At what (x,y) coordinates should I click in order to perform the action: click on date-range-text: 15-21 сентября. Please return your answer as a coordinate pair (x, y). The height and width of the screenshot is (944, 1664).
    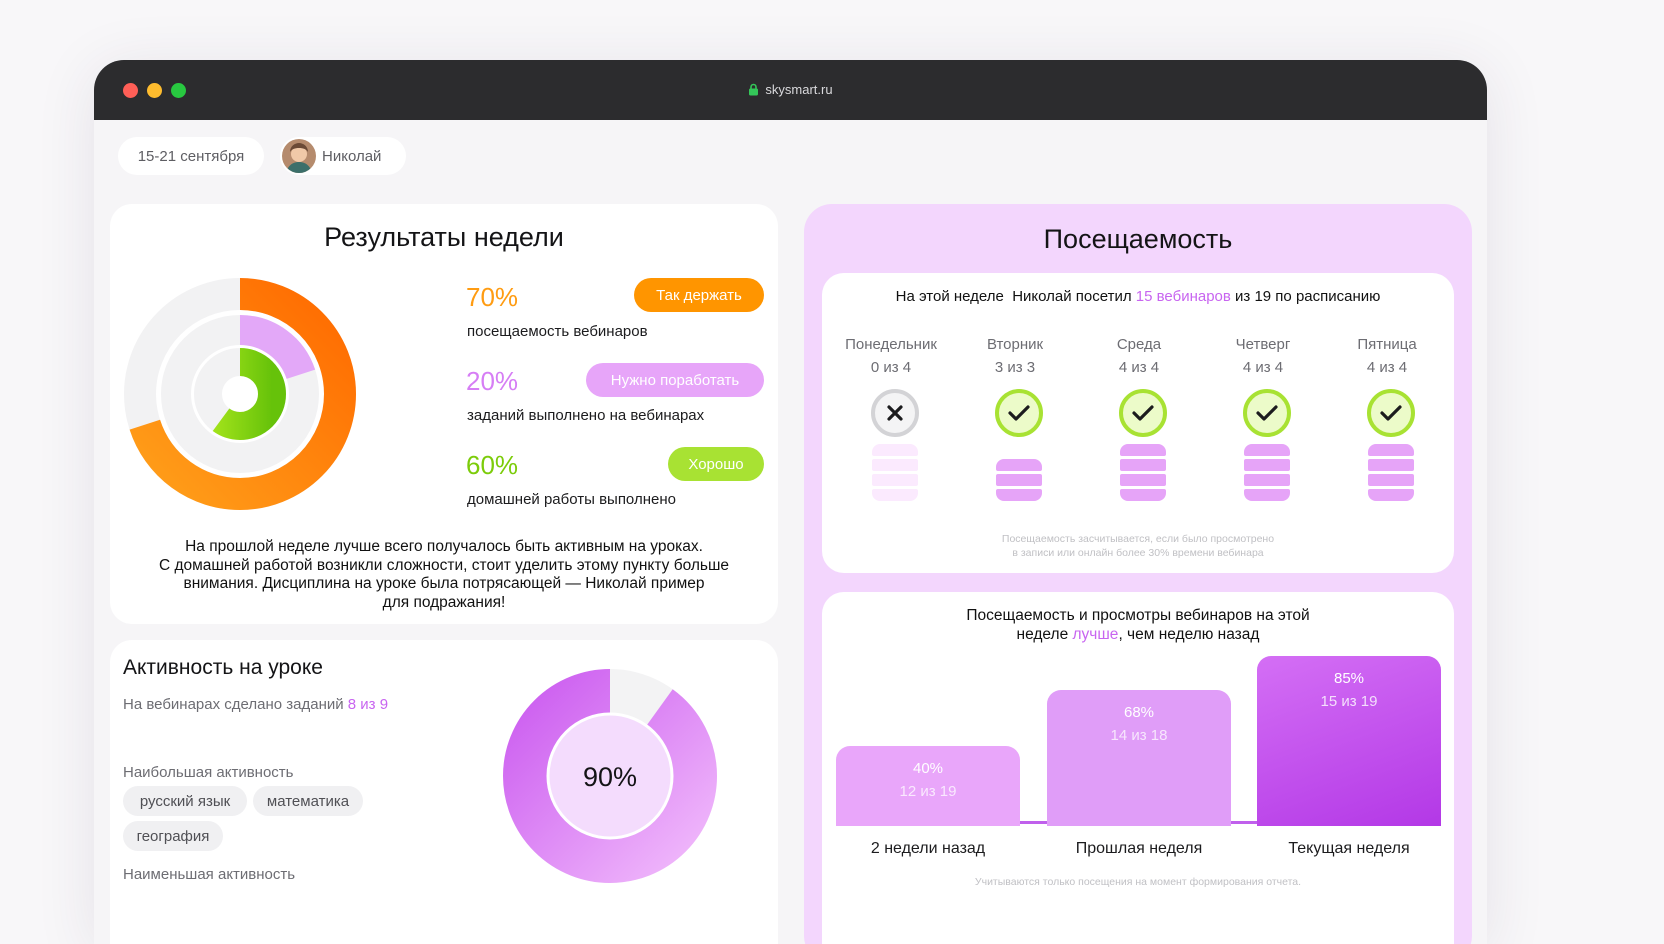
    Looking at the image, I should click on (191, 156).